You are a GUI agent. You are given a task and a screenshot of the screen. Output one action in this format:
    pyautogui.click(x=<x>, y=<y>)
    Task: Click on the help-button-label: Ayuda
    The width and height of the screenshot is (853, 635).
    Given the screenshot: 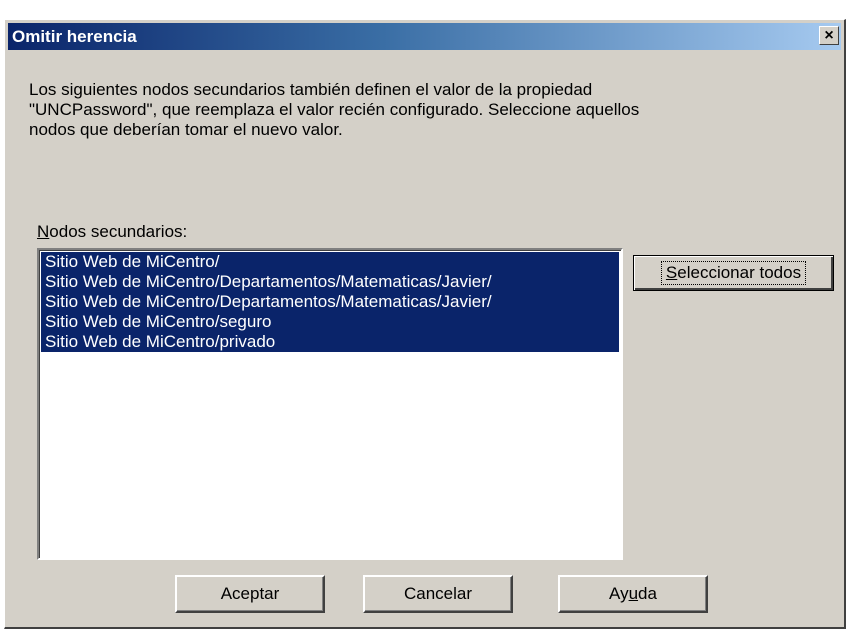 What is the action you would take?
    pyautogui.click(x=633, y=594)
    